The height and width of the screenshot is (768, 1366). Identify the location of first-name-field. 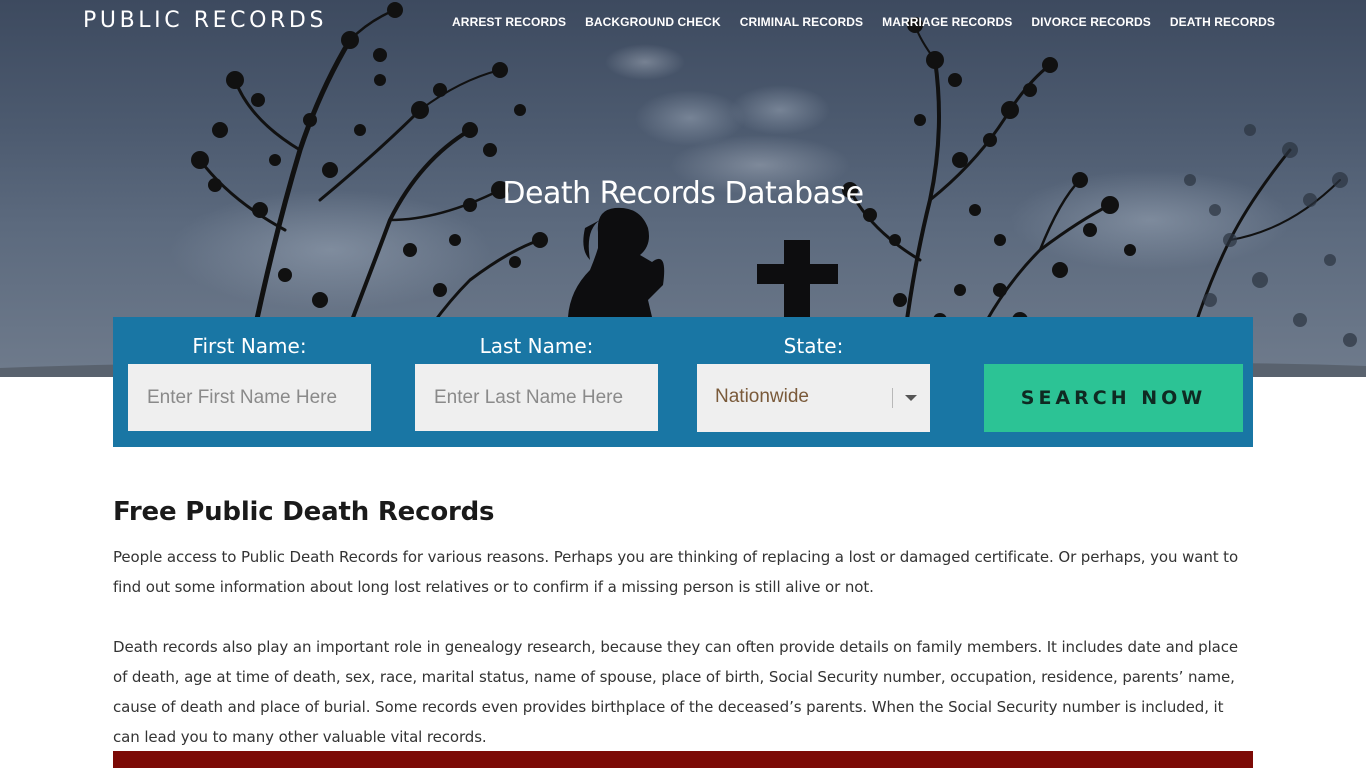
(249, 397).